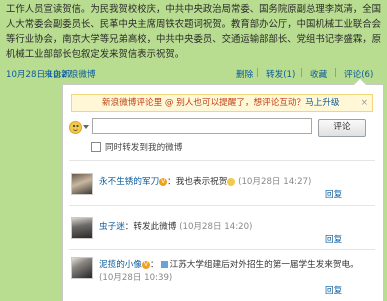 Image resolution: width=387 pixels, height=301 pixels. I want to click on comment-user: 虫子迷, so click(112, 227).